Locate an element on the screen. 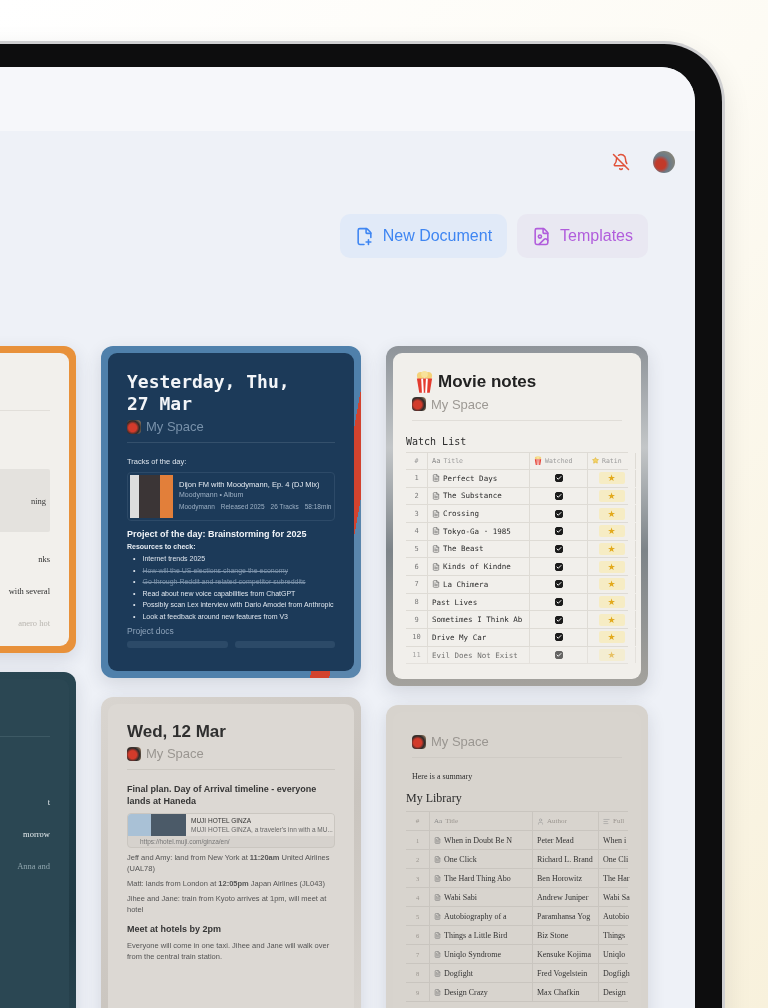 The image size is (768, 1008). table-cell: Things a Little Bird is located at coordinates (481, 935).